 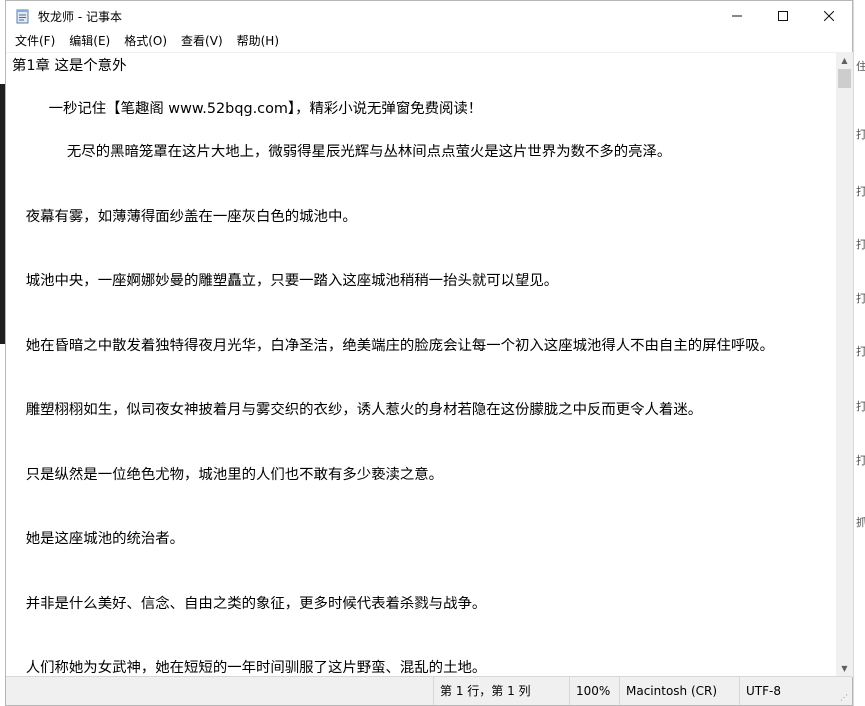 I want to click on scroll-down-arrow-icon: ▼, so click(x=844, y=668).